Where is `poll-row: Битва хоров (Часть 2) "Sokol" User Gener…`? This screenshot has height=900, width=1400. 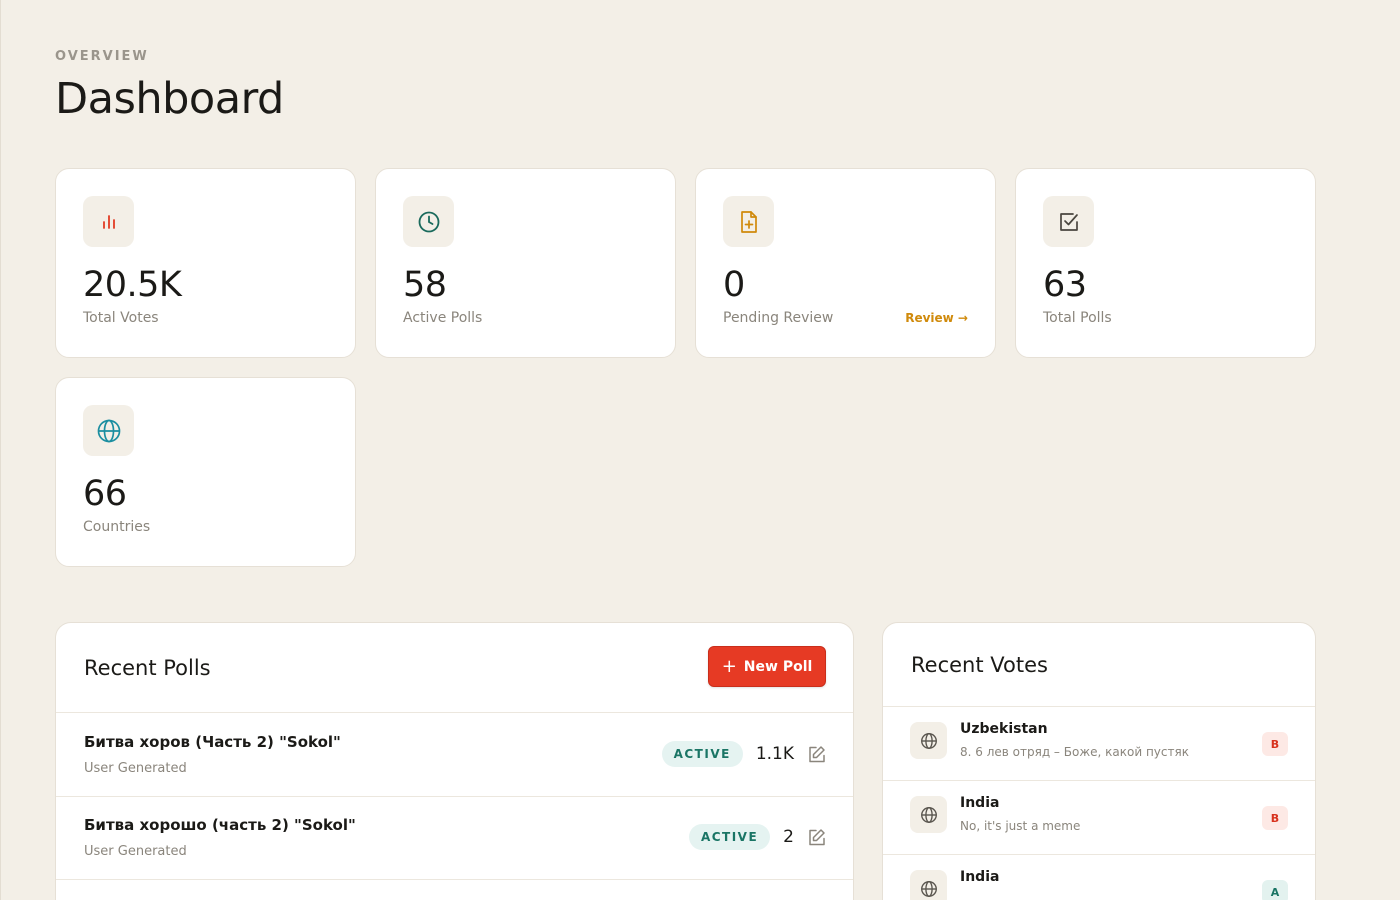
poll-row: Битва хоров (Часть 2) "Sokol" User Gener… is located at coordinates (454, 754).